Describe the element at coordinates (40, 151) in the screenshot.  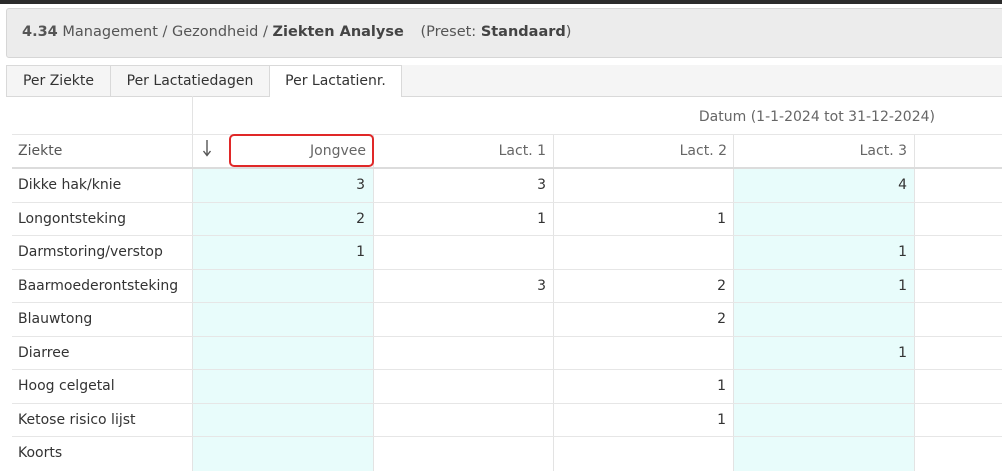
I see `column-header-ziekte: Ziekte` at that location.